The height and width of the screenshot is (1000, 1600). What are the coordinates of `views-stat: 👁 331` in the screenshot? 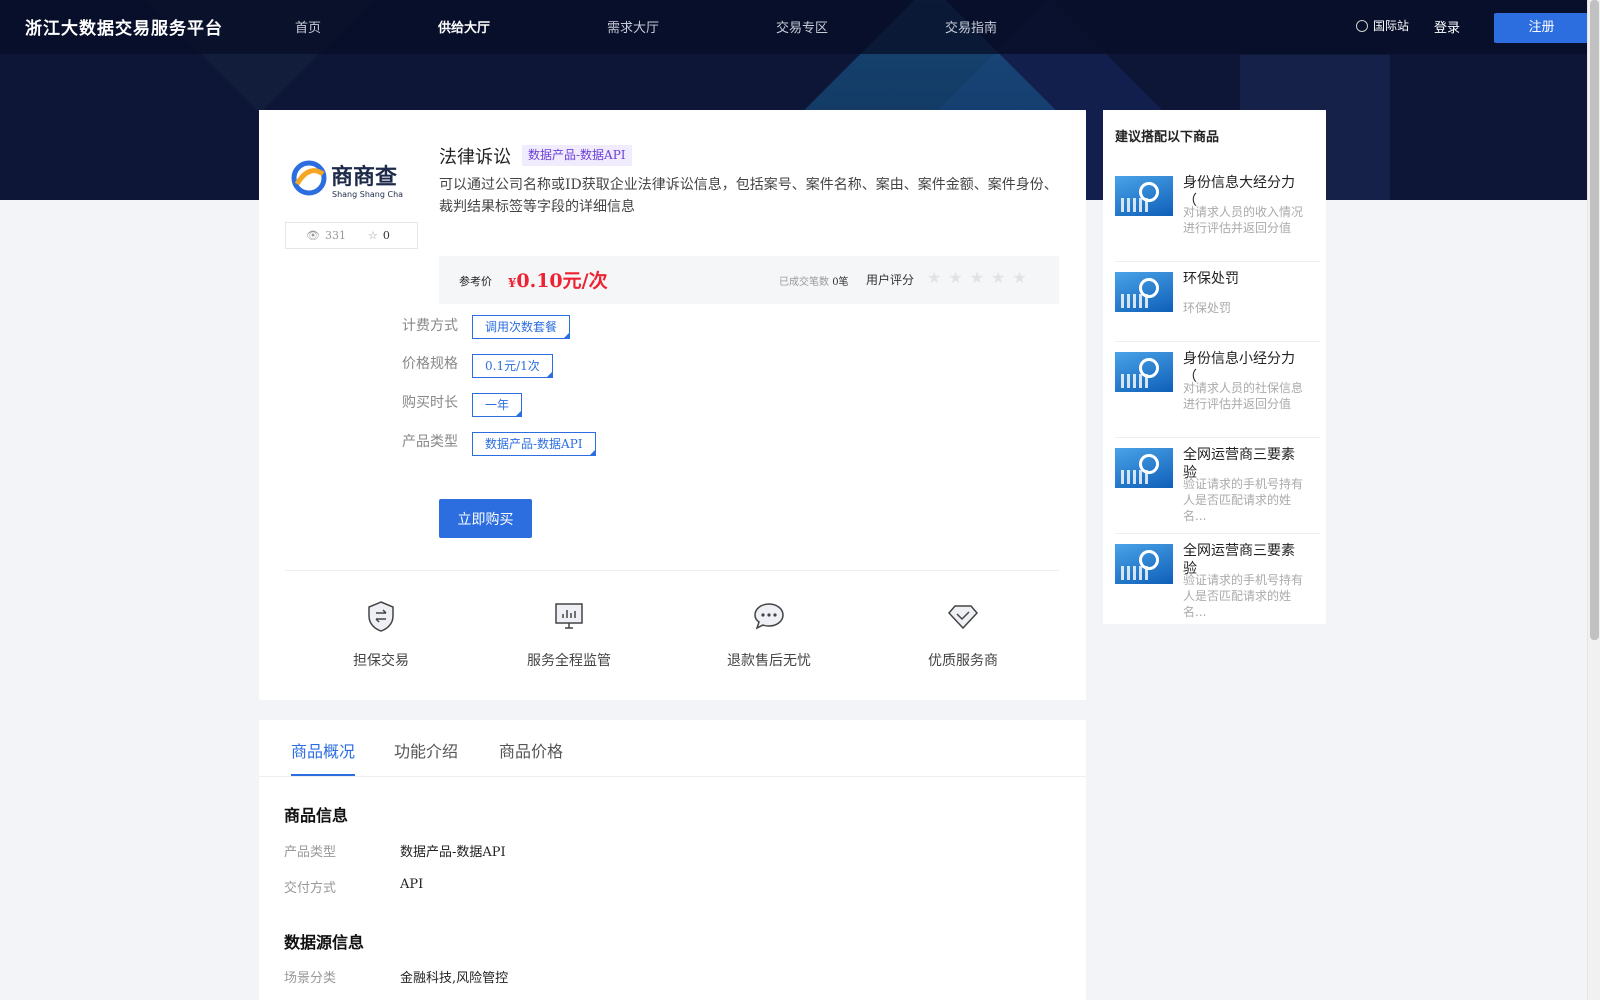 It's located at (326, 235).